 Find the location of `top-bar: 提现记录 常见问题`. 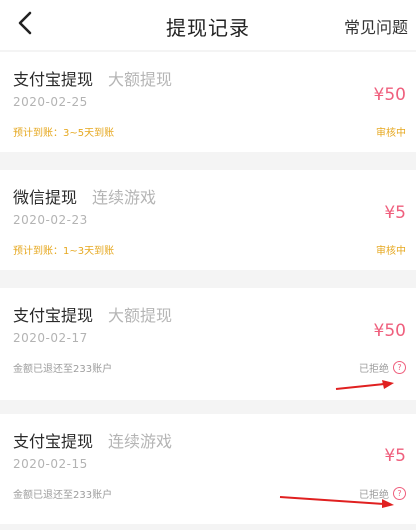

top-bar: 提现记录 常见问题 is located at coordinates (208, 25).